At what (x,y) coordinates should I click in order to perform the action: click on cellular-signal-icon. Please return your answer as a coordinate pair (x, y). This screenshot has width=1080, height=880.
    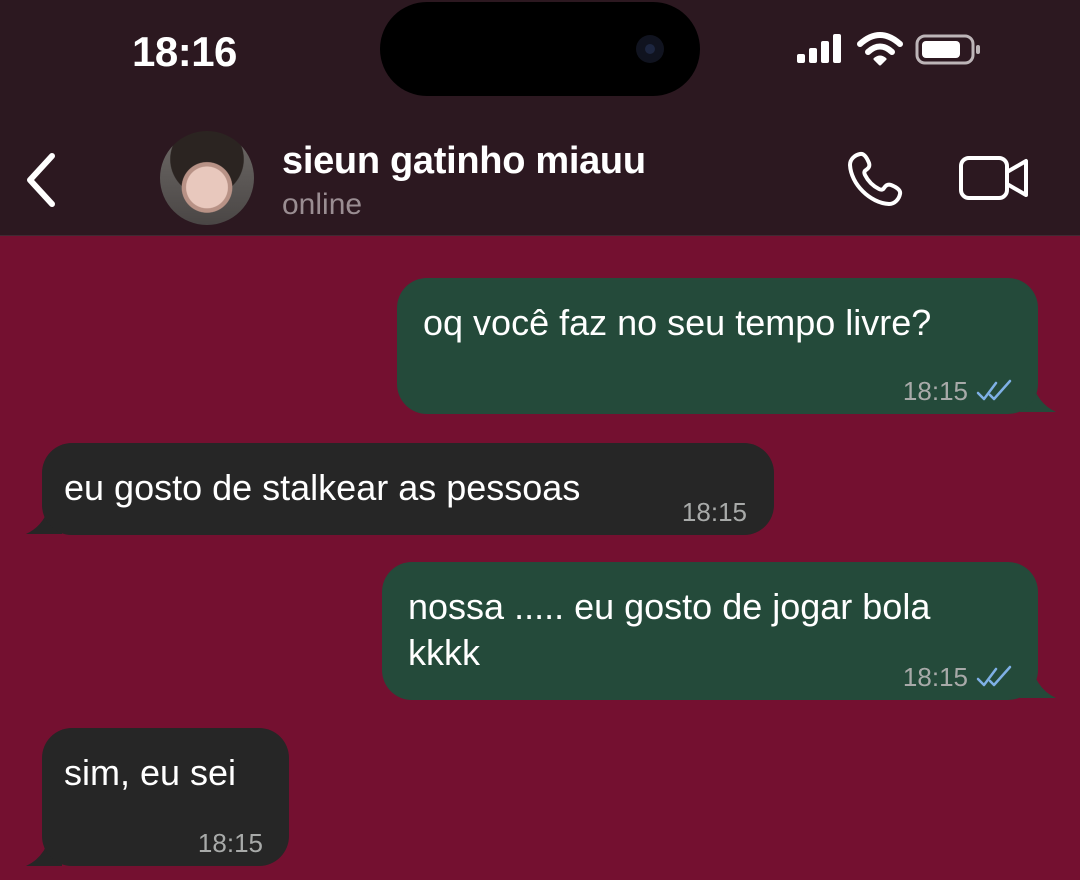
    Looking at the image, I should click on (819, 48).